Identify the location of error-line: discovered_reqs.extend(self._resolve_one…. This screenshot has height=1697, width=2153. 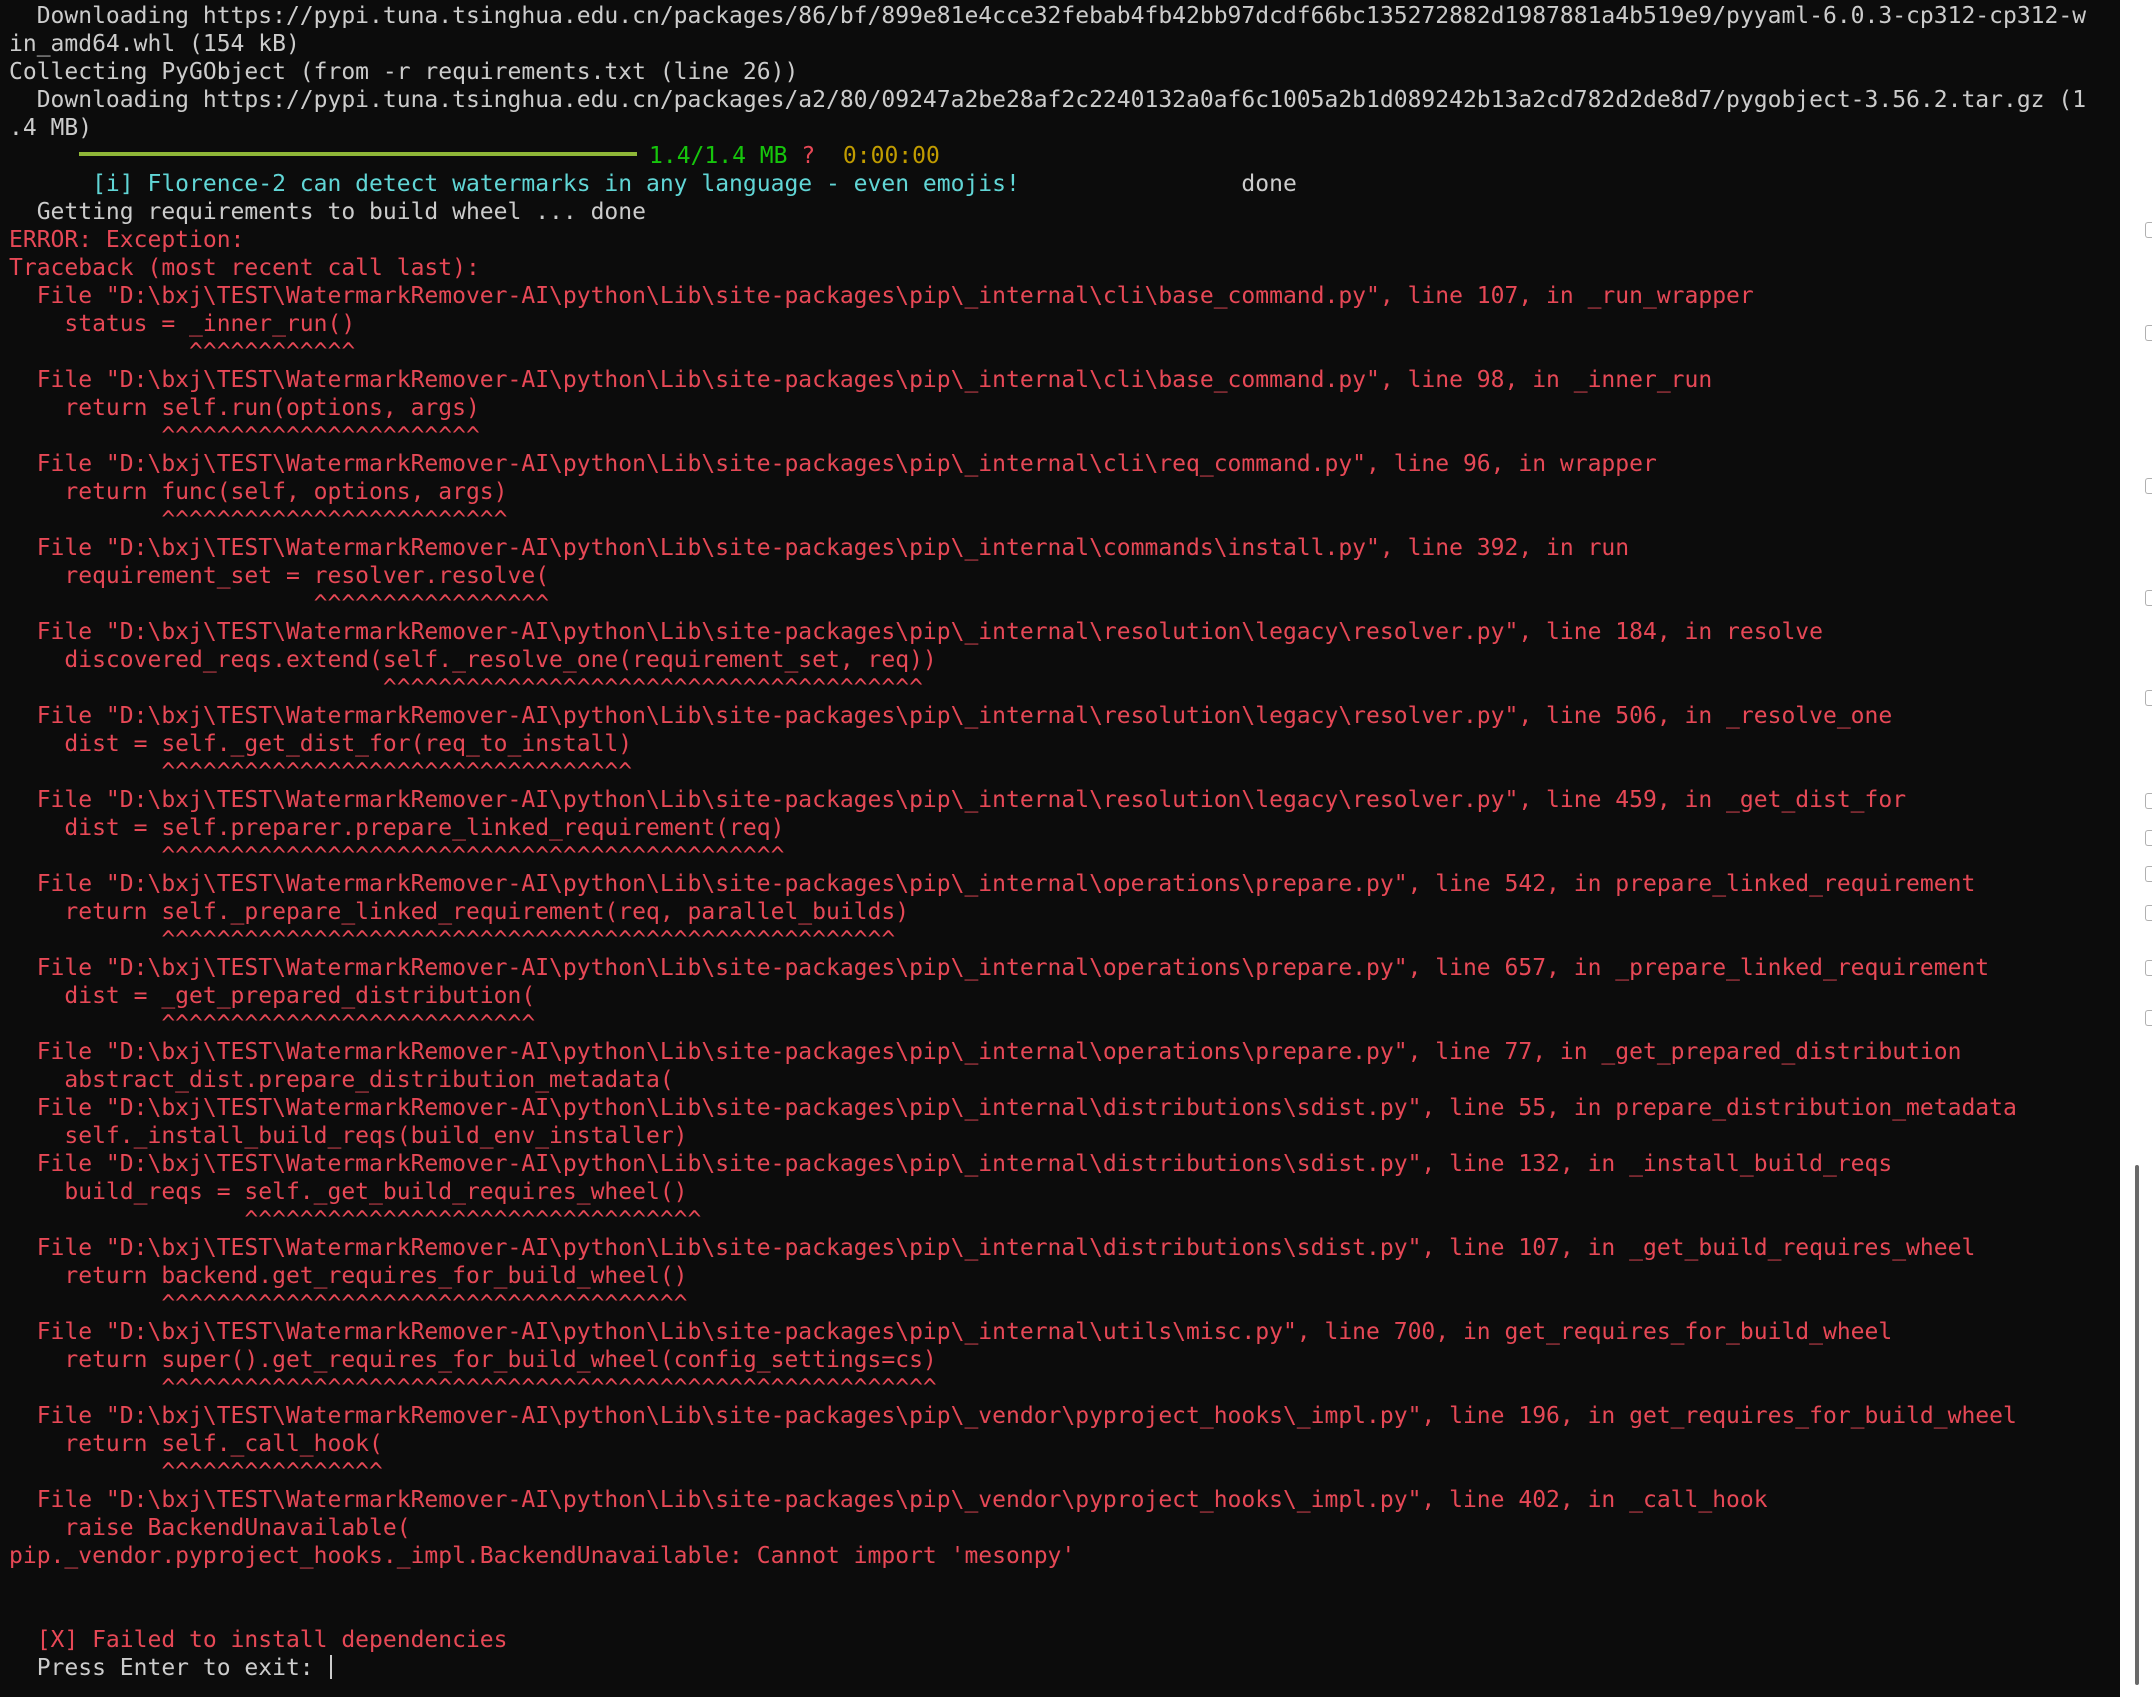
(473, 660).